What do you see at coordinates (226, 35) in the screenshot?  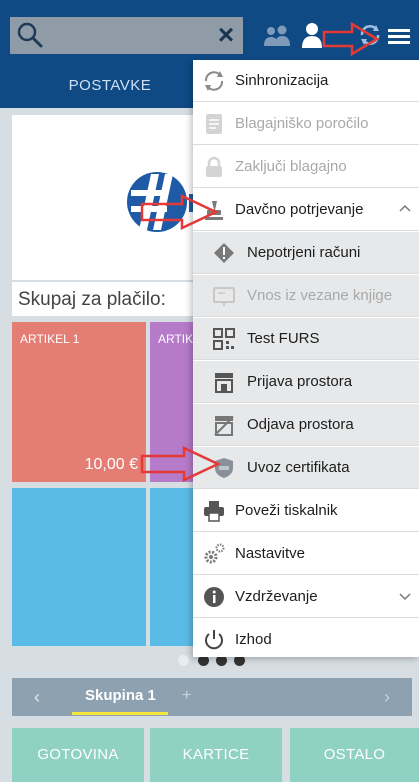 I see `close-icon: ×` at bounding box center [226, 35].